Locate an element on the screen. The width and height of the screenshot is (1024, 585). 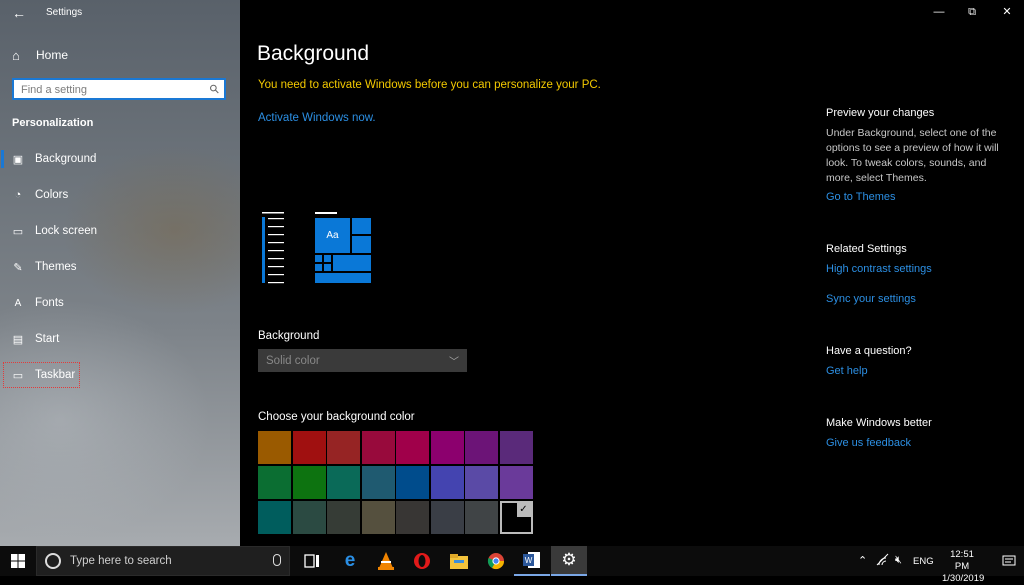
vlc-button is located at coordinates (386, 561).